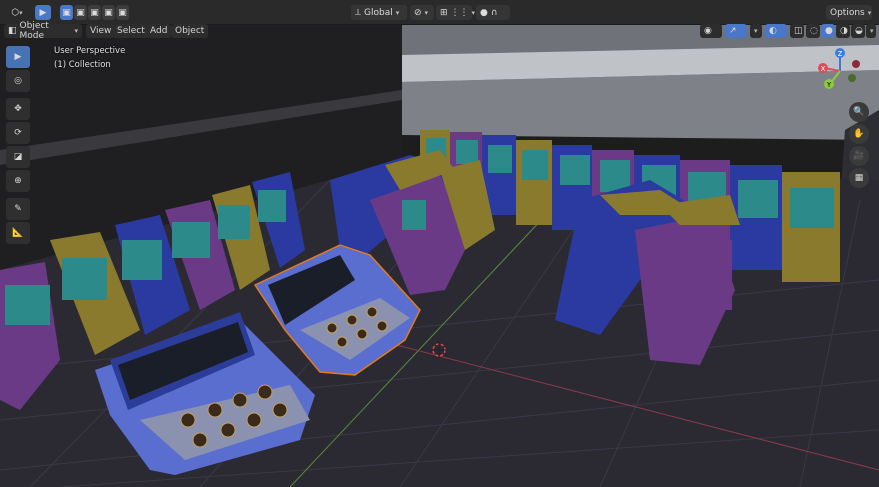 The height and width of the screenshot is (487, 879). I want to click on overlay-icon: ◐, so click(773, 31).